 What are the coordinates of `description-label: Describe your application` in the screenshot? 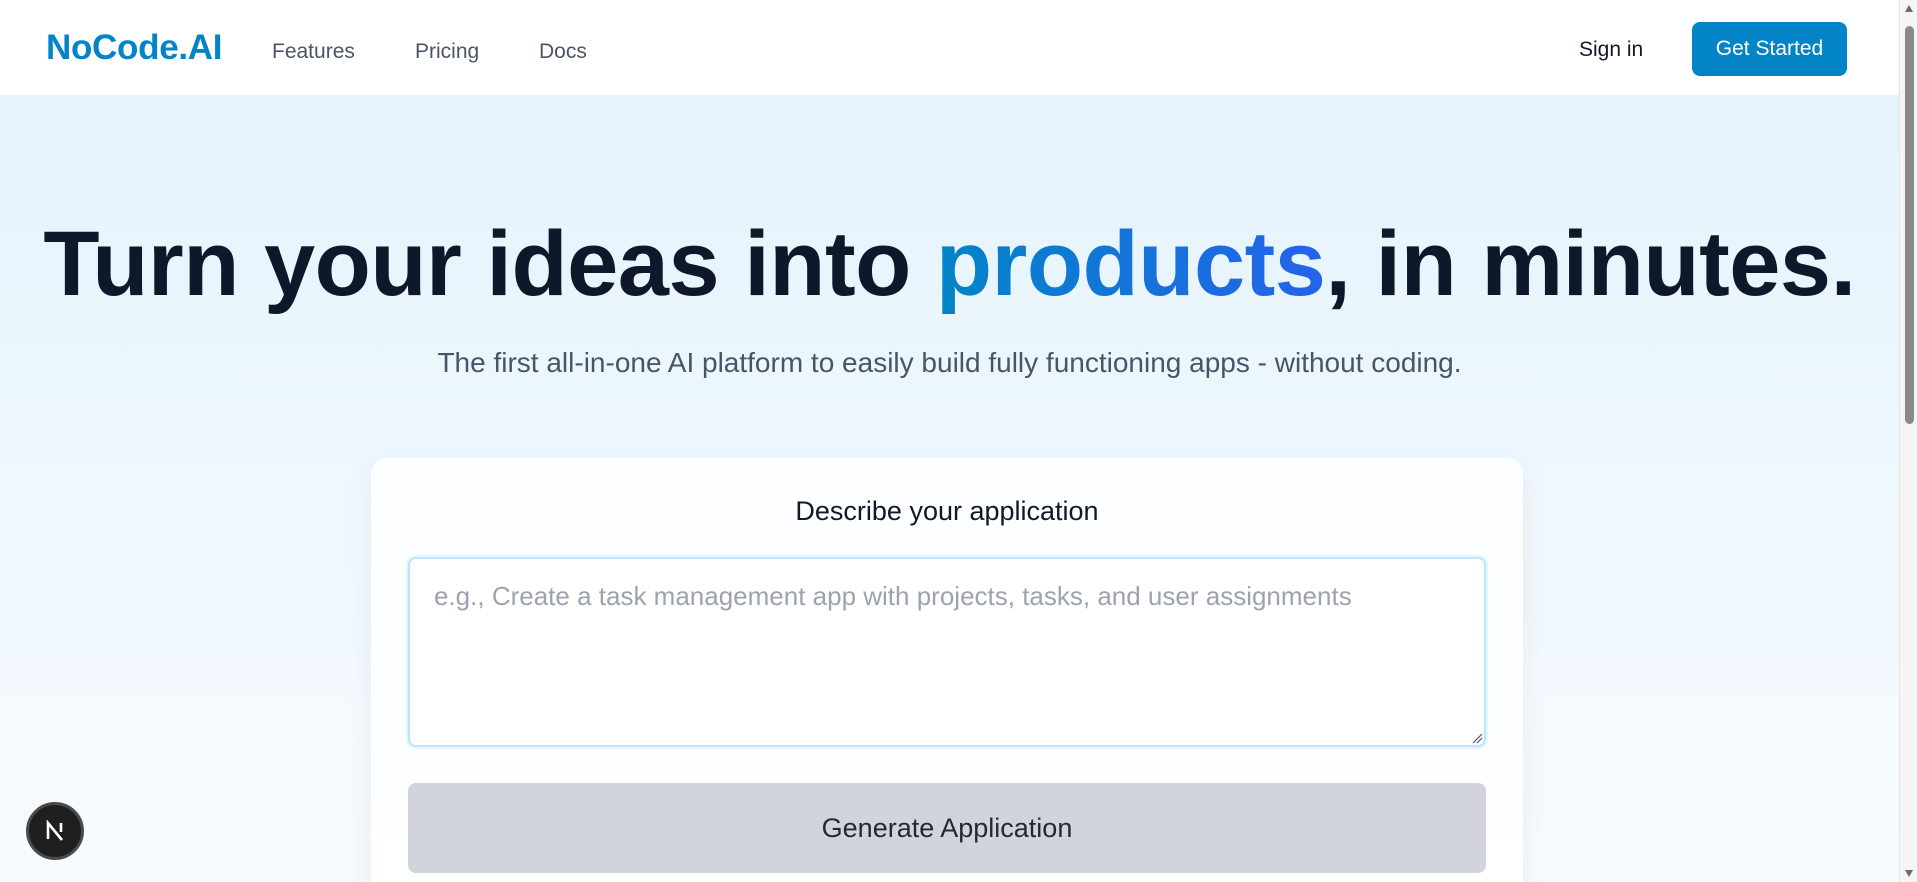 It's located at (947, 511).